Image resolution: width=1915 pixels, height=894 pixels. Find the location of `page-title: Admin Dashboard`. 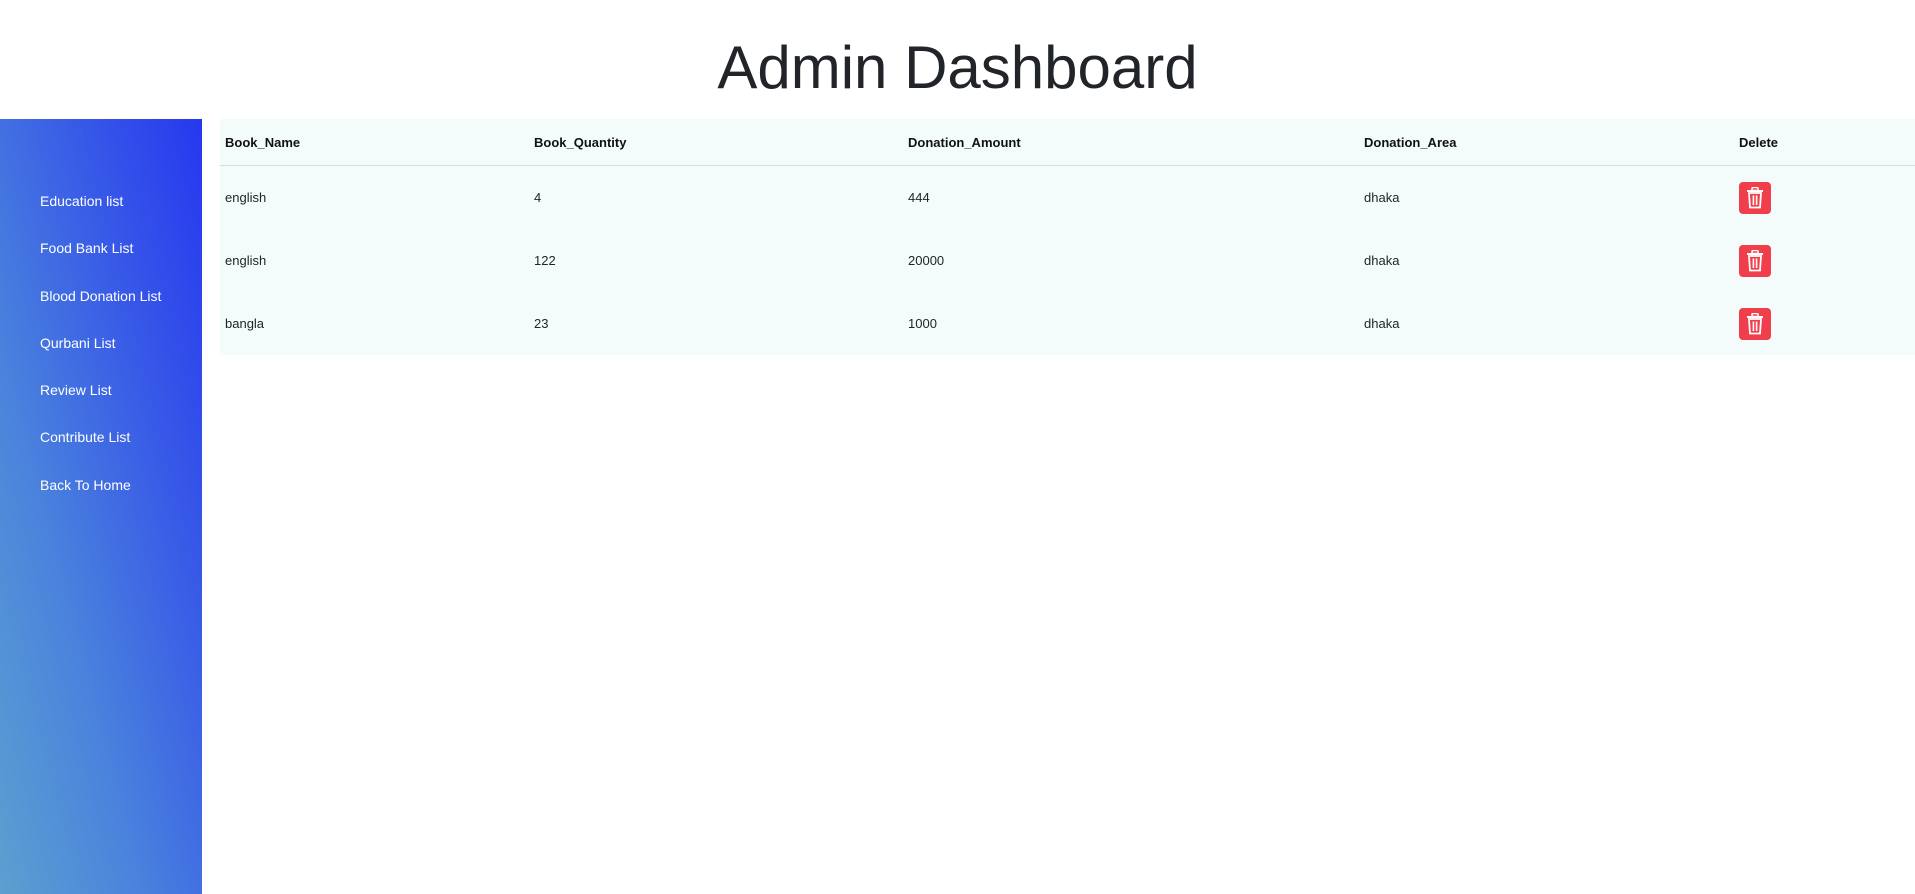

page-title: Admin Dashboard is located at coordinates (957, 67).